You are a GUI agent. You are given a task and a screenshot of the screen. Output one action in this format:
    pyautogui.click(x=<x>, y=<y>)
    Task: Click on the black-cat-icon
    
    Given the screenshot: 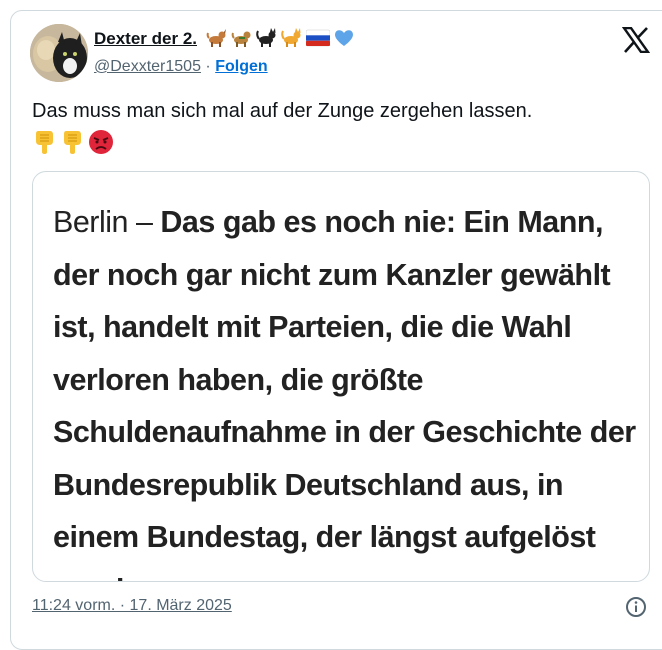 What is the action you would take?
    pyautogui.click(x=266, y=37)
    